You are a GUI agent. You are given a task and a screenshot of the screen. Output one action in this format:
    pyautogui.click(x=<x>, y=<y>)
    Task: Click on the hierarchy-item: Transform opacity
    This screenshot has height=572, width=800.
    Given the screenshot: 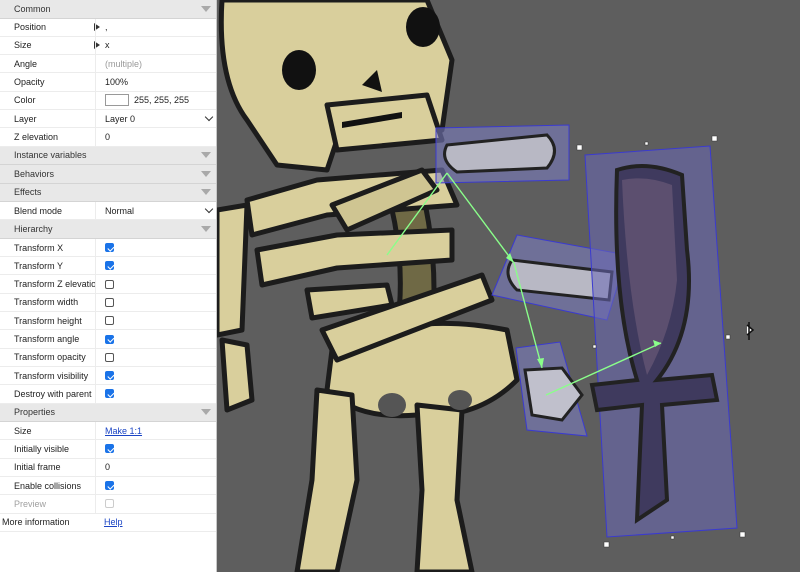 What is the action you would take?
    pyautogui.click(x=108, y=357)
    